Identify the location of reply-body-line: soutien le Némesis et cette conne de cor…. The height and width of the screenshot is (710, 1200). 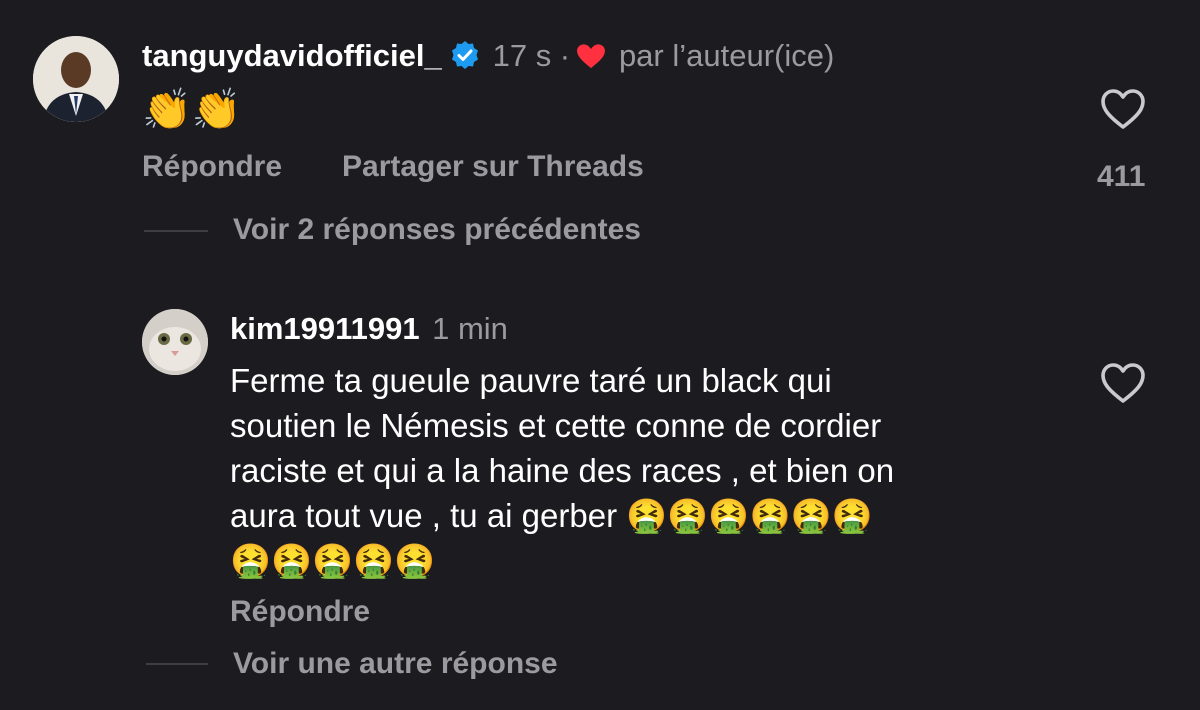
(556, 425).